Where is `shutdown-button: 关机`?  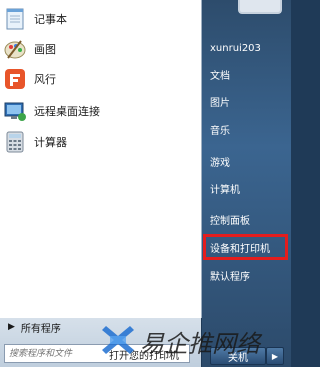
shutdown-button: 关机 is located at coordinates (238, 356).